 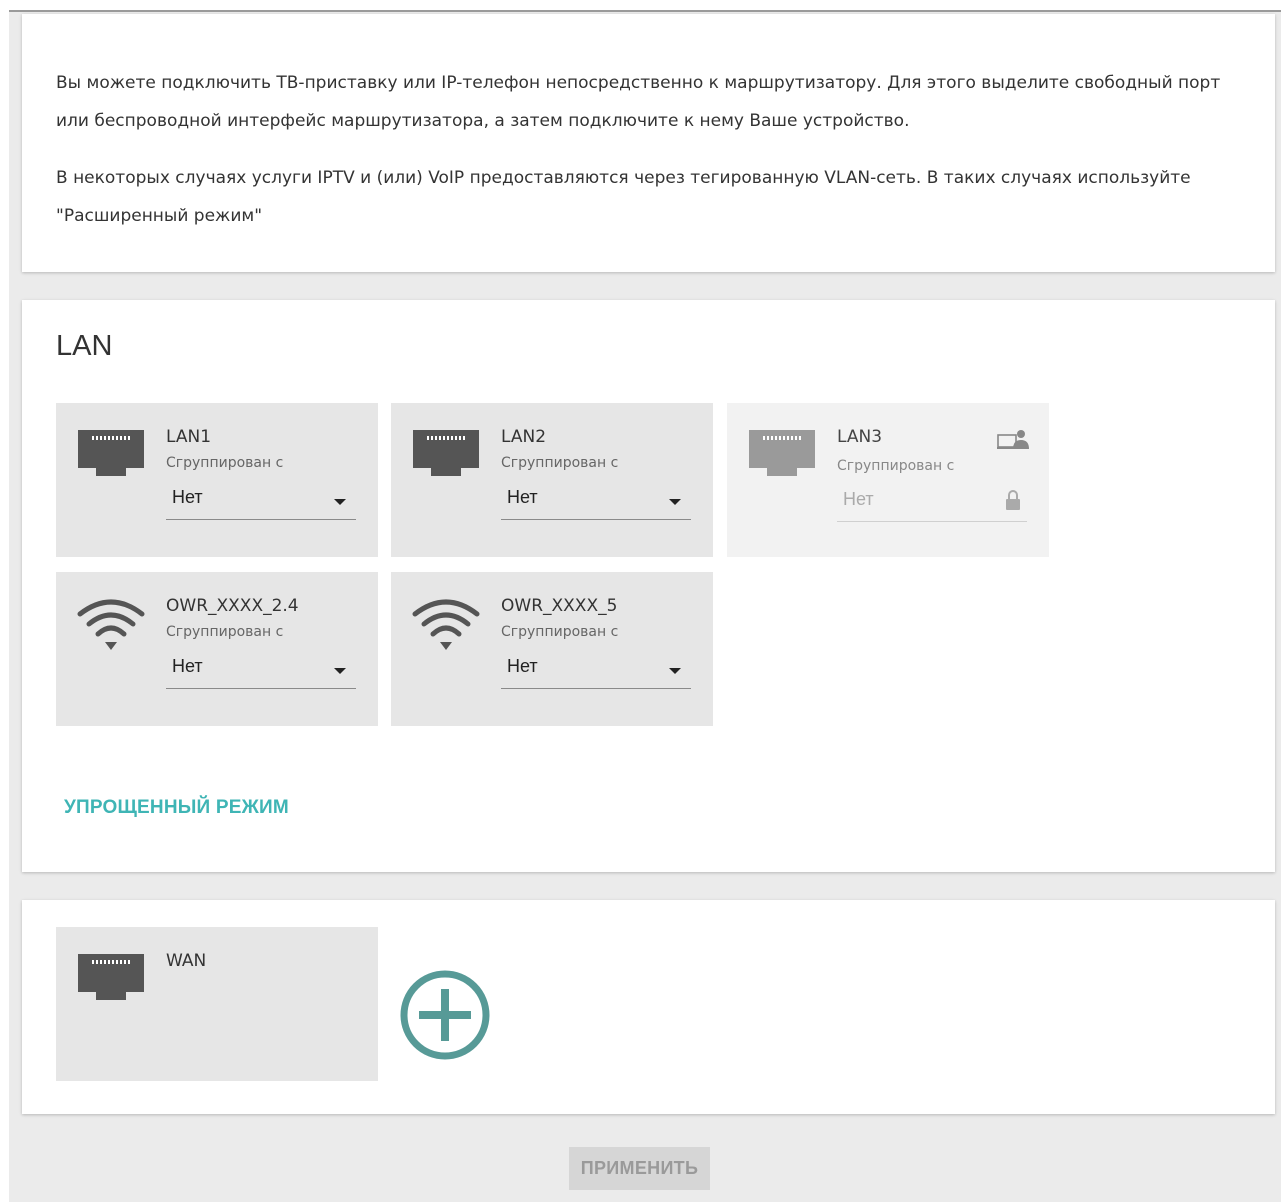 I want to click on port-tile-lan3: LAN3 Сгруппирован с Нет, so click(x=888, y=480).